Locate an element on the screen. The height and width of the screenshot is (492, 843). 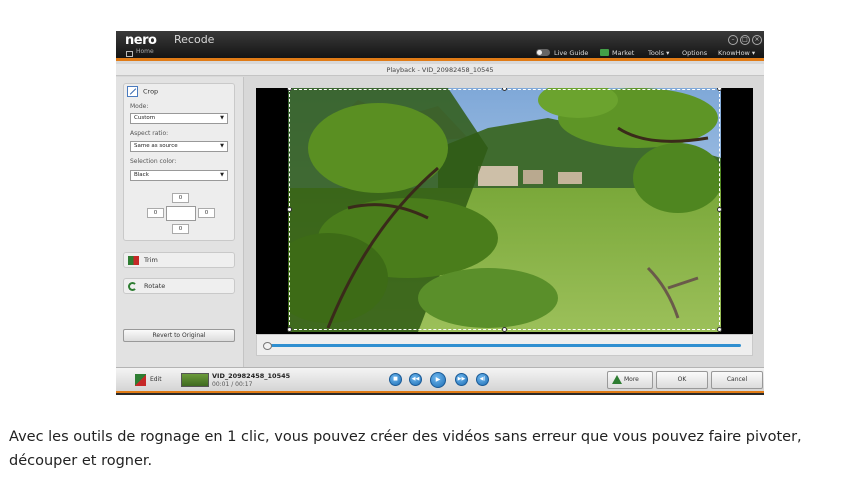
stop-icon: ■ is located at coordinates (395, 379).